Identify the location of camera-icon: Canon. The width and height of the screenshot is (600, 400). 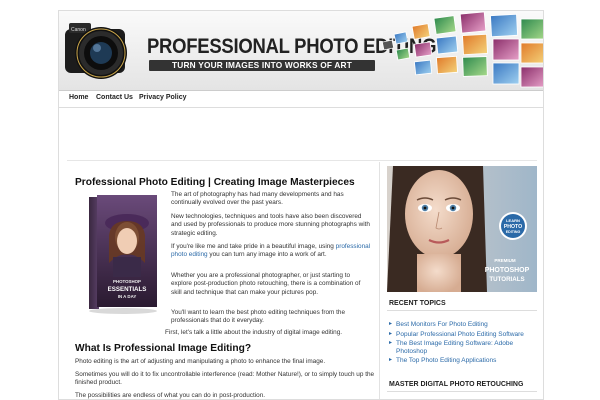
(96, 51).